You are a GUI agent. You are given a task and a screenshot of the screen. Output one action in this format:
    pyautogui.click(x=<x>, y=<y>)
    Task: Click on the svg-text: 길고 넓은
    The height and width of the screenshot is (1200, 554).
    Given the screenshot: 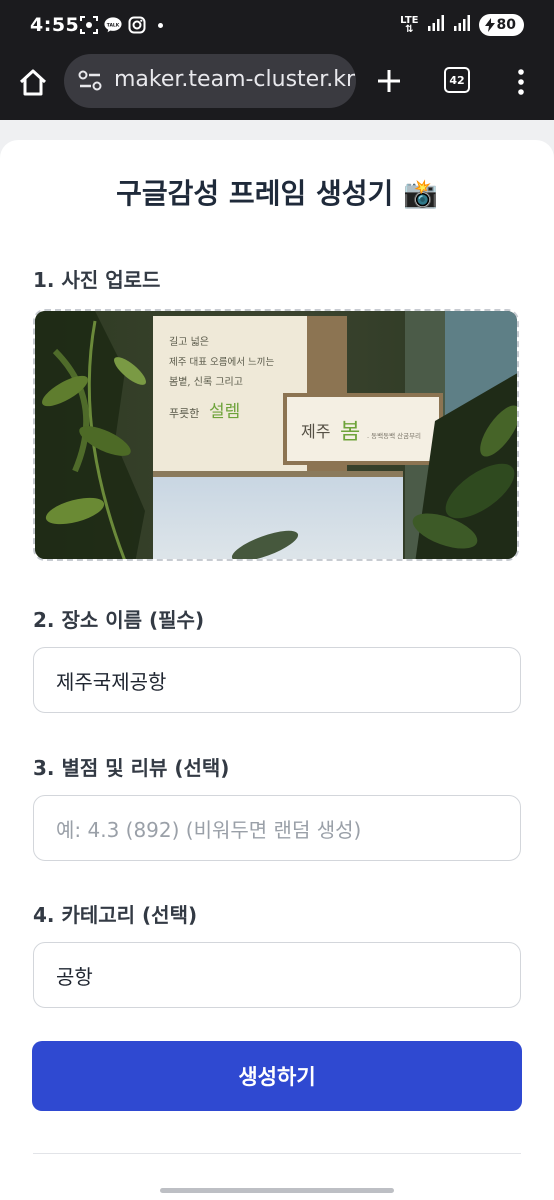 What is the action you would take?
    pyautogui.click(x=189, y=341)
    